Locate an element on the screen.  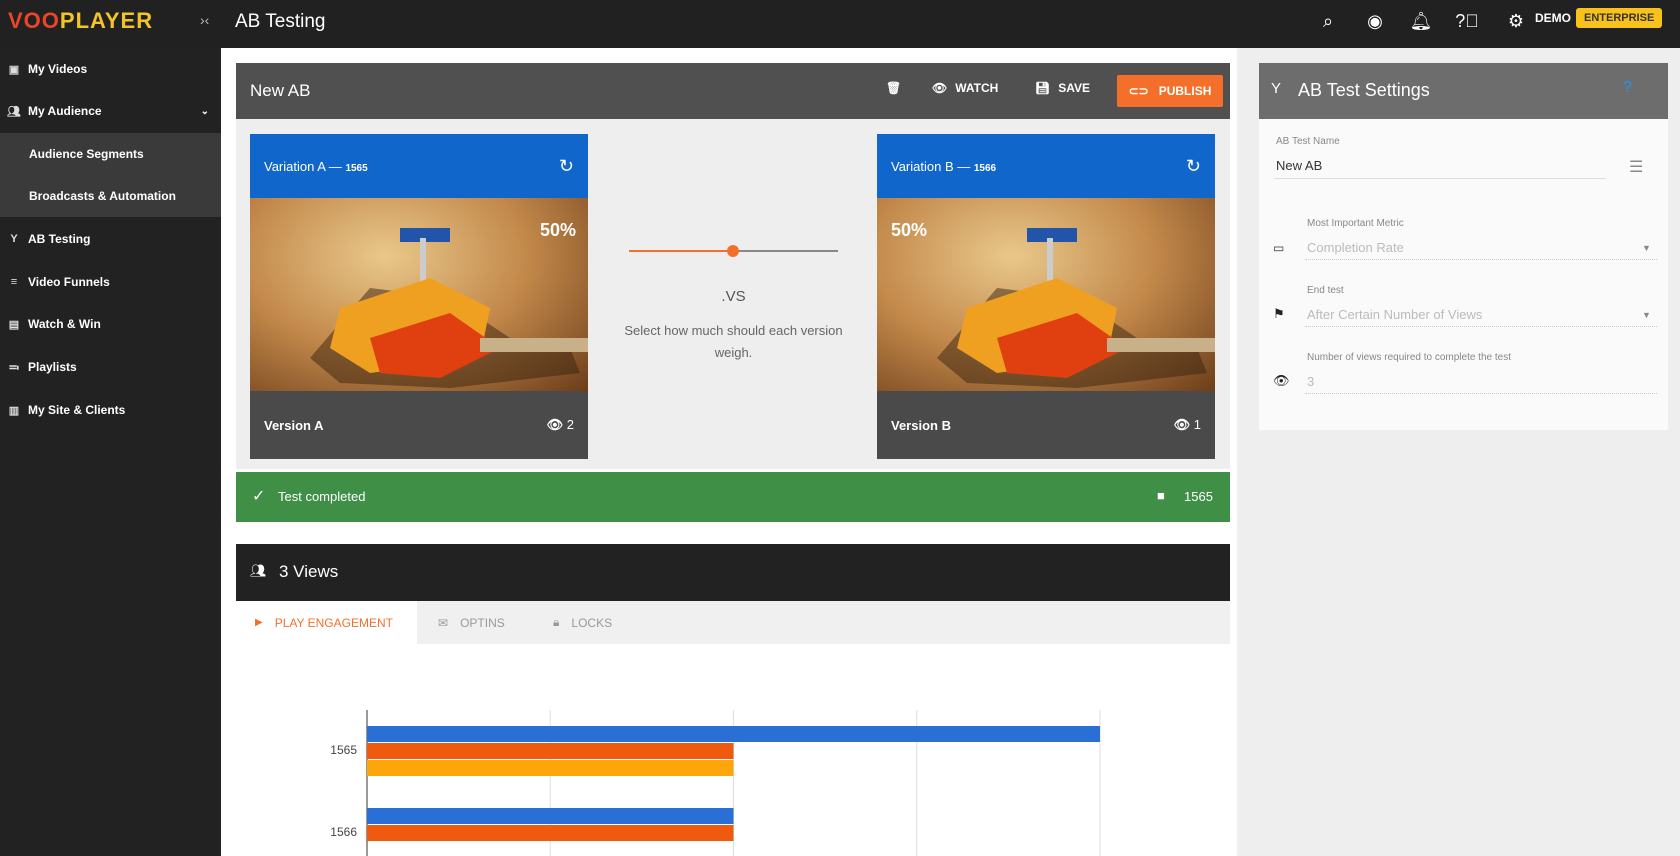
variation-id: 1566 is located at coordinates (985, 168).